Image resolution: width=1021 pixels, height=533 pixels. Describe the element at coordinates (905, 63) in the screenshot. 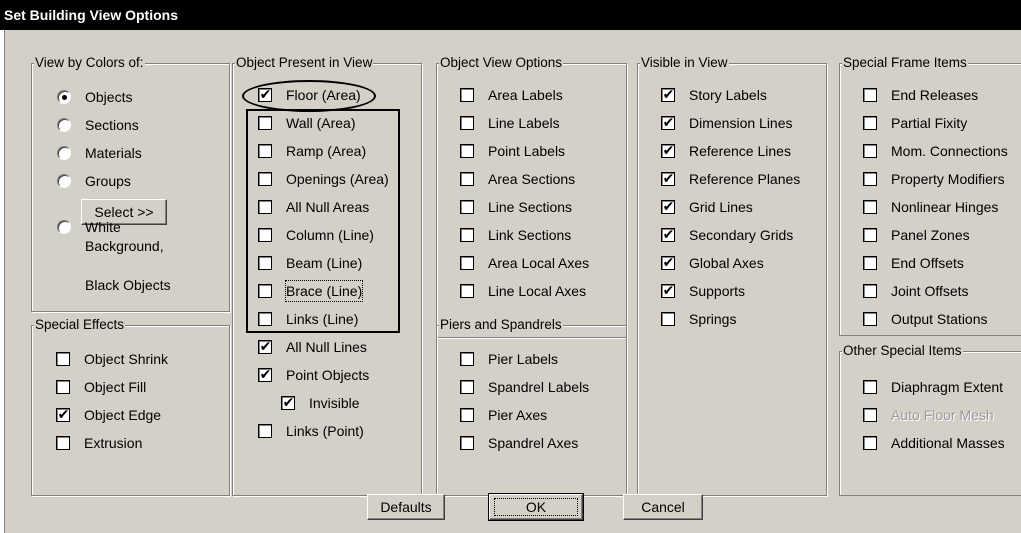

I see `group-title: Special Frame Items` at that location.